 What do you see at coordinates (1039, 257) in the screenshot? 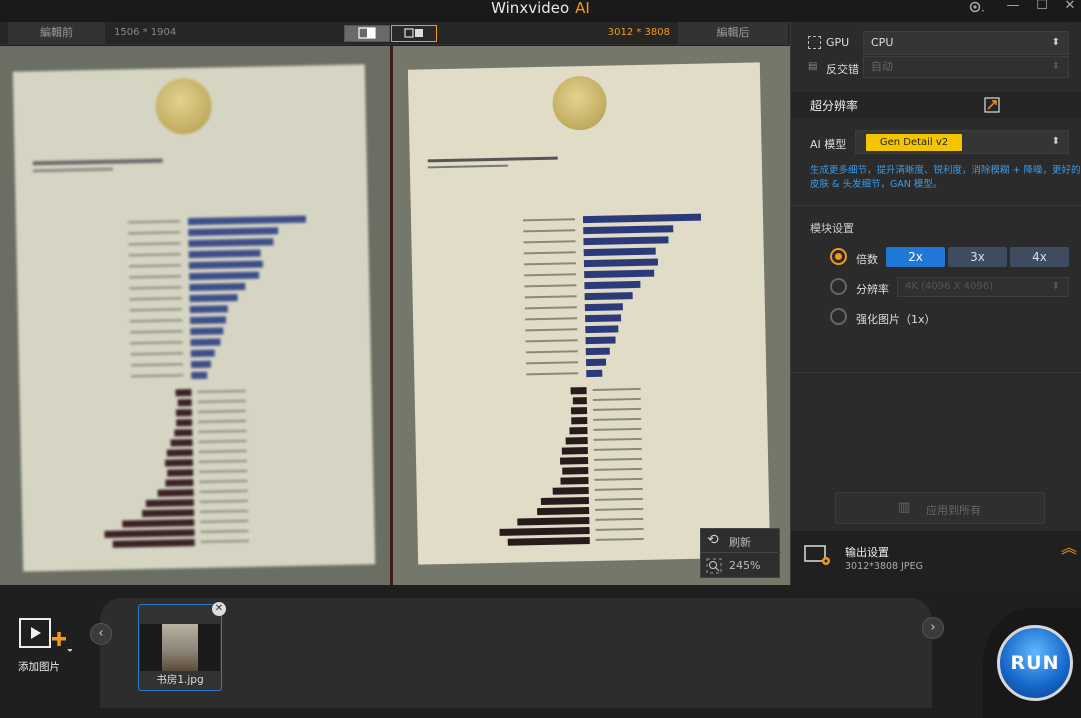
I see `scale-4x-button: 4x` at bounding box center [1039, 257].